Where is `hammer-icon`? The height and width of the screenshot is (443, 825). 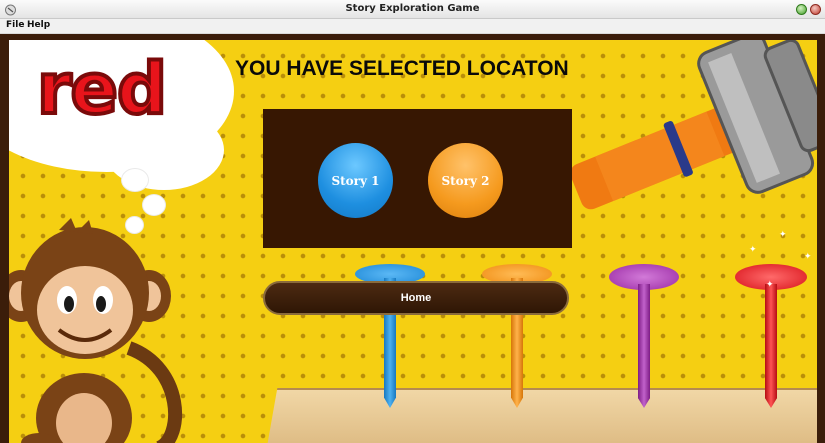 hammer-icon is located at coordinates (693, 125).